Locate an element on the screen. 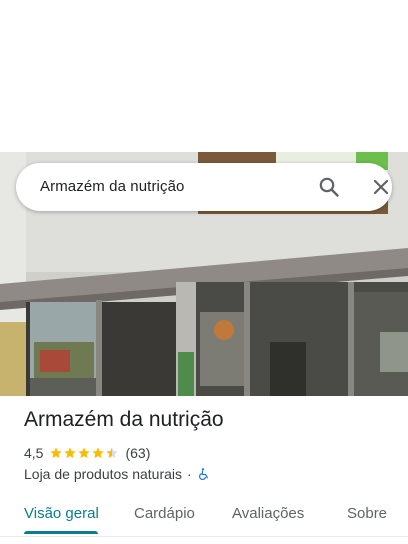 The width and height of the screenshot is (408, 544). wheelchair-icon is located at coordinates (203, 474).